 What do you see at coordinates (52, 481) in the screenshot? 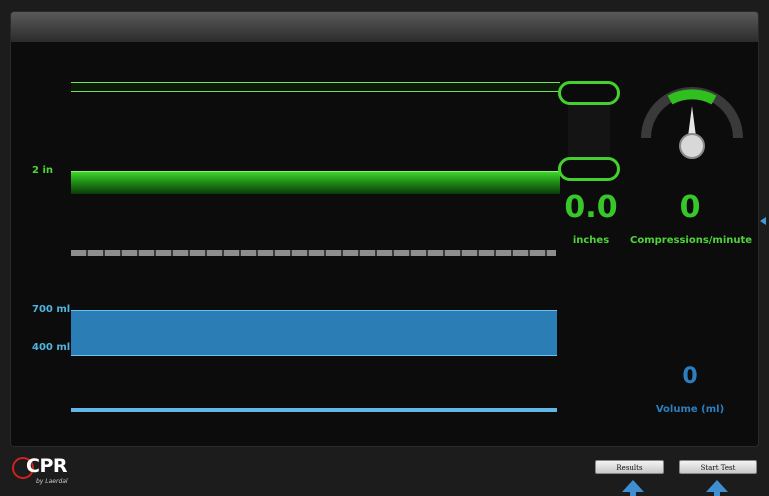
I see `logo-subtext: by Laerdal` at bounding box center [52, 481].